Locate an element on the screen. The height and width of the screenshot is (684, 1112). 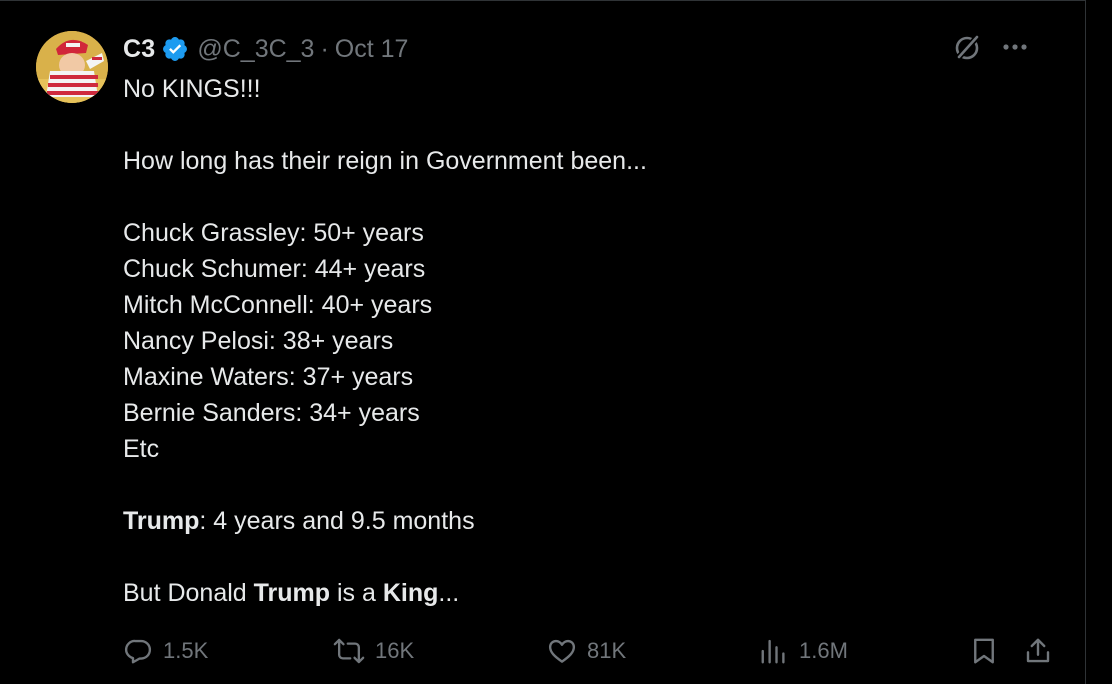
like-icon is located at coordinates (562, 651).